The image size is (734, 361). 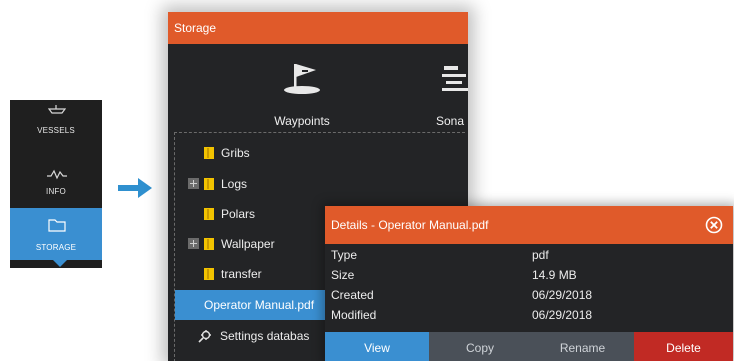 I want to click on arrow-right-icon, so click(x=135, y=188).